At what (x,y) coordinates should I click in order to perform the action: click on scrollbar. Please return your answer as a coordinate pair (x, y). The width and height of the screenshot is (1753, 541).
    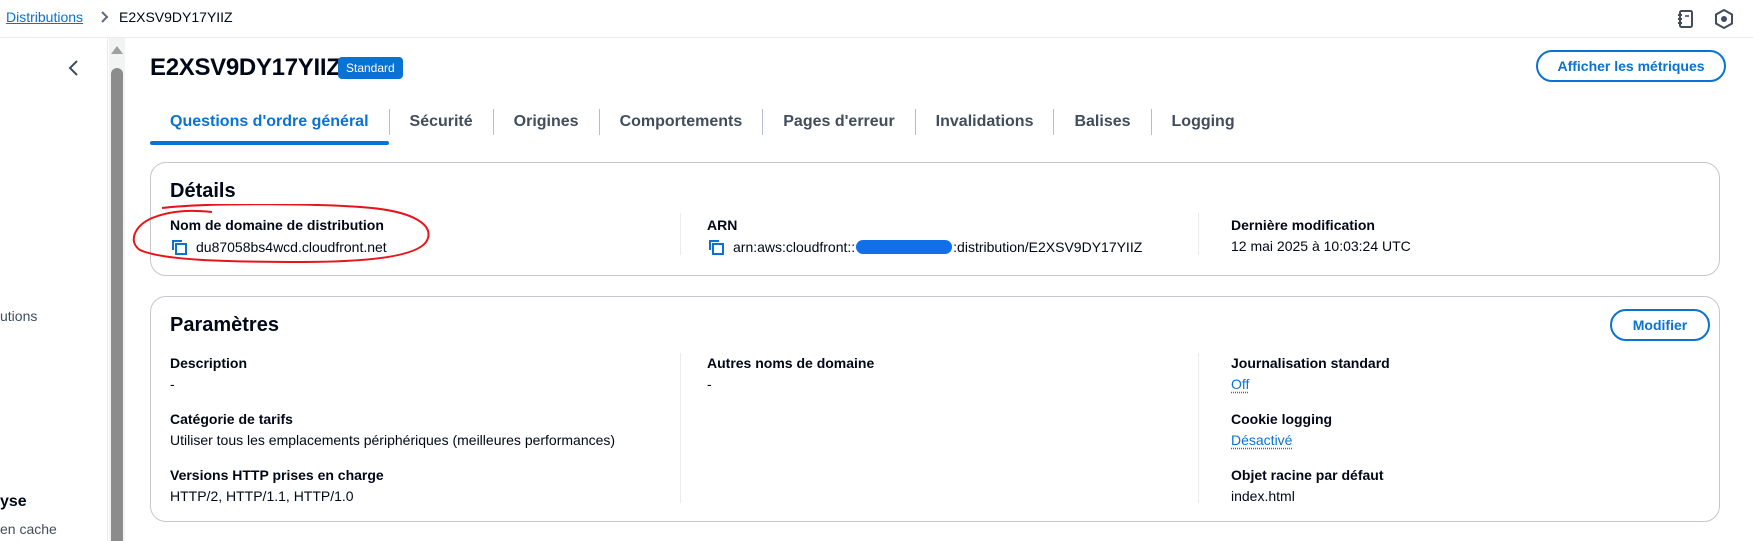
    Looking at the image, I should click on (117, 289).